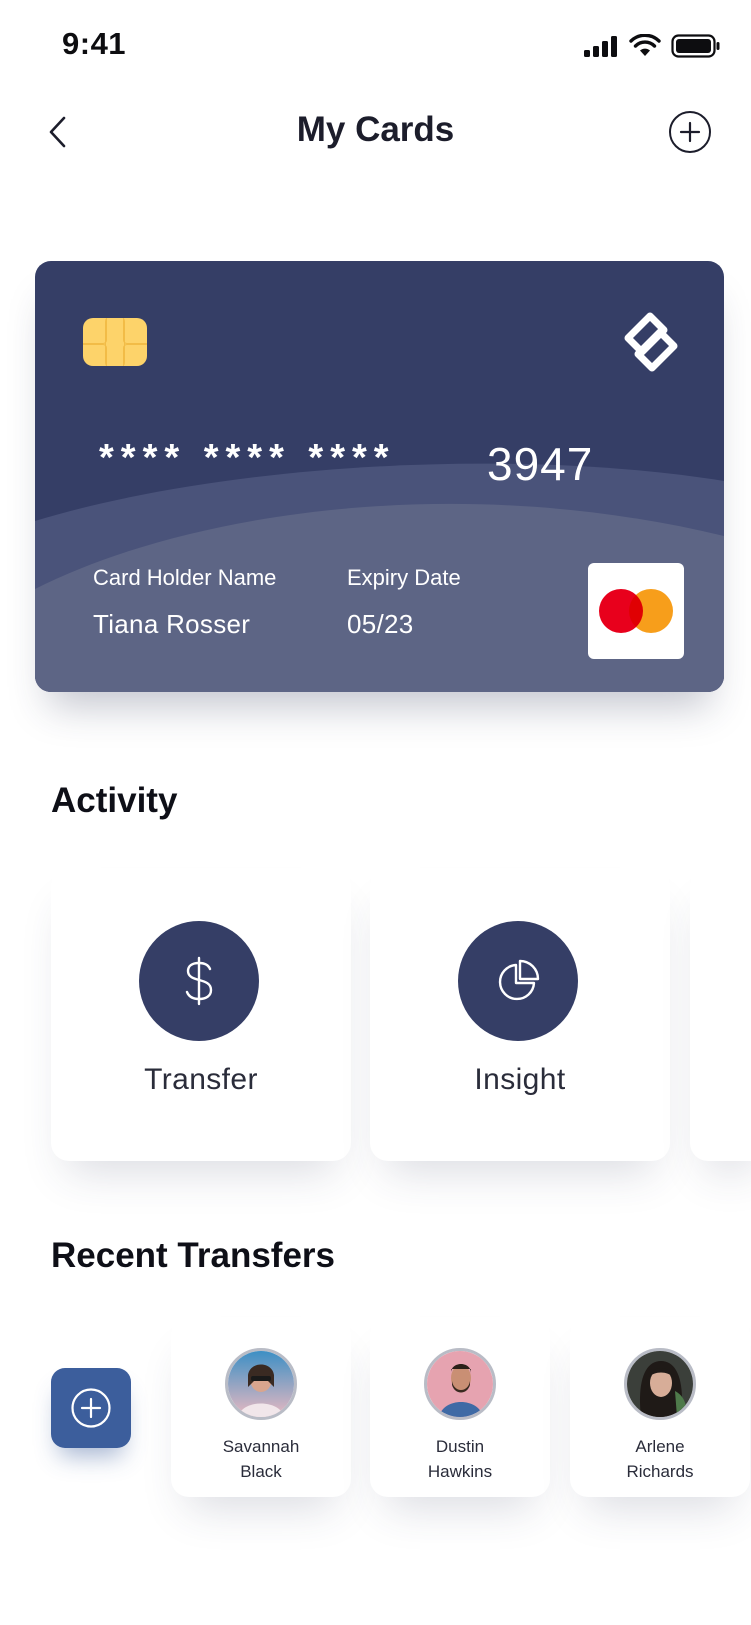 The image size is (751, 1625). I want to click on contact-card-arlene: Arlene Richards, so click(660, 1407).